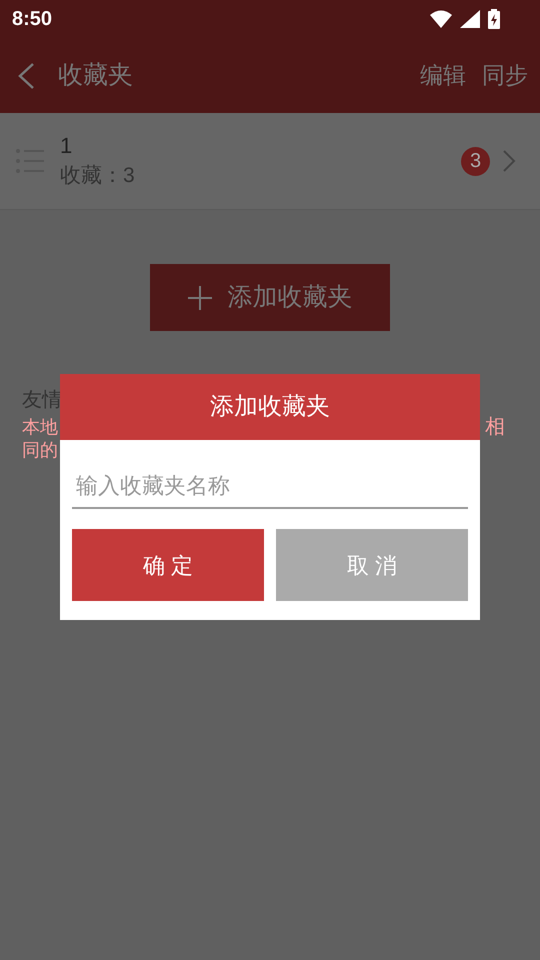 Image resolution: width=540 pixels, height=960 pixels. What do you see at coordinates (67, 146) in the screenshot?
I see `folder-name: 1` at bounding box center [67, 146].